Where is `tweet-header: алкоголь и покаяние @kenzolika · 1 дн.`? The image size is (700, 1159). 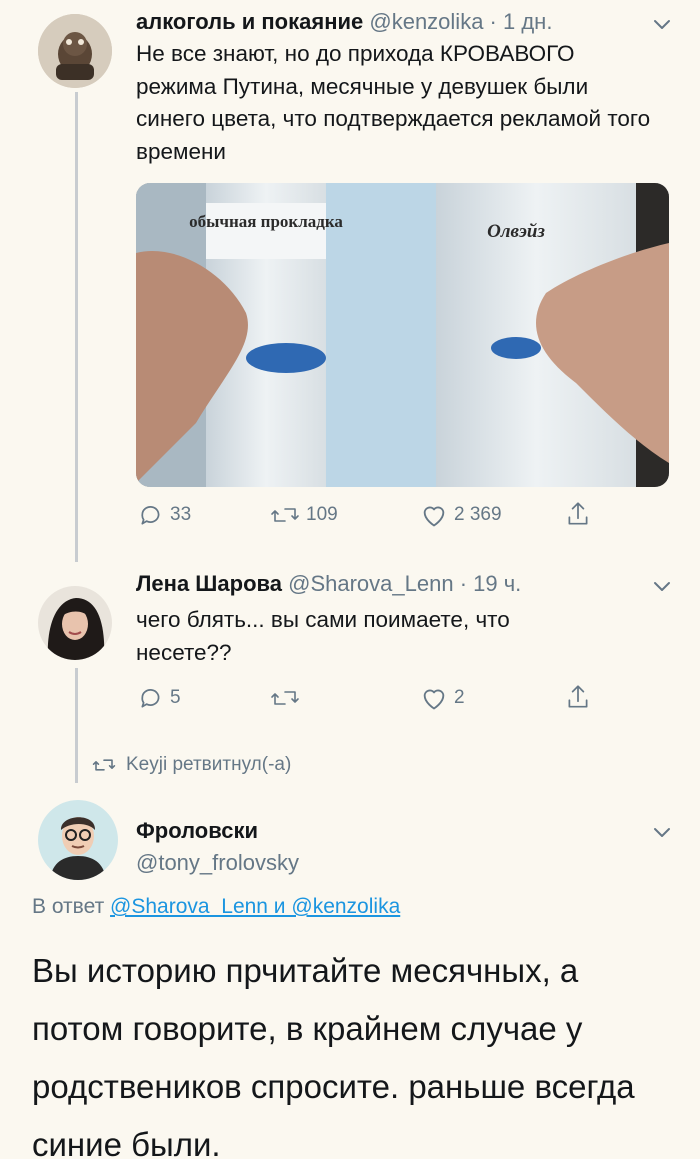 tweet-header: алкоголь и покаяние @kenzolika · 1 дн. is located at coordinates (344, 22).